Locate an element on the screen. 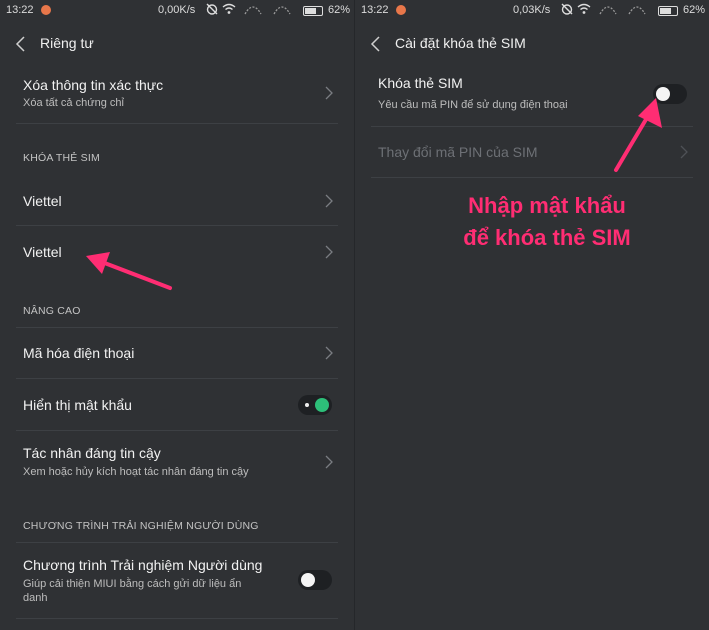 The height and width of the screenshot is (630, 709). user-experience-subtitle-line2: danh is located at coordinates (35, 598).